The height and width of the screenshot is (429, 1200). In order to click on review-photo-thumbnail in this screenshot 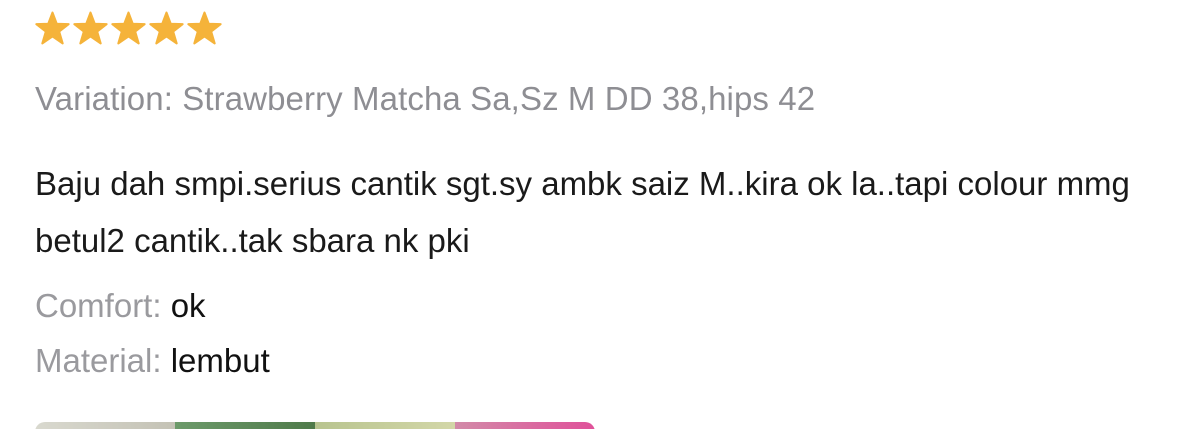, I will do `click(315, 425)`.